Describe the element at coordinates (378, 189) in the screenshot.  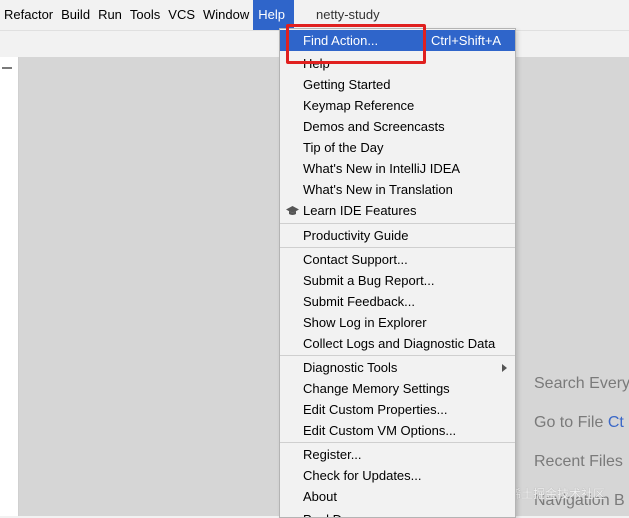
I see `menu-item-label: What's New in Translation` at that location.